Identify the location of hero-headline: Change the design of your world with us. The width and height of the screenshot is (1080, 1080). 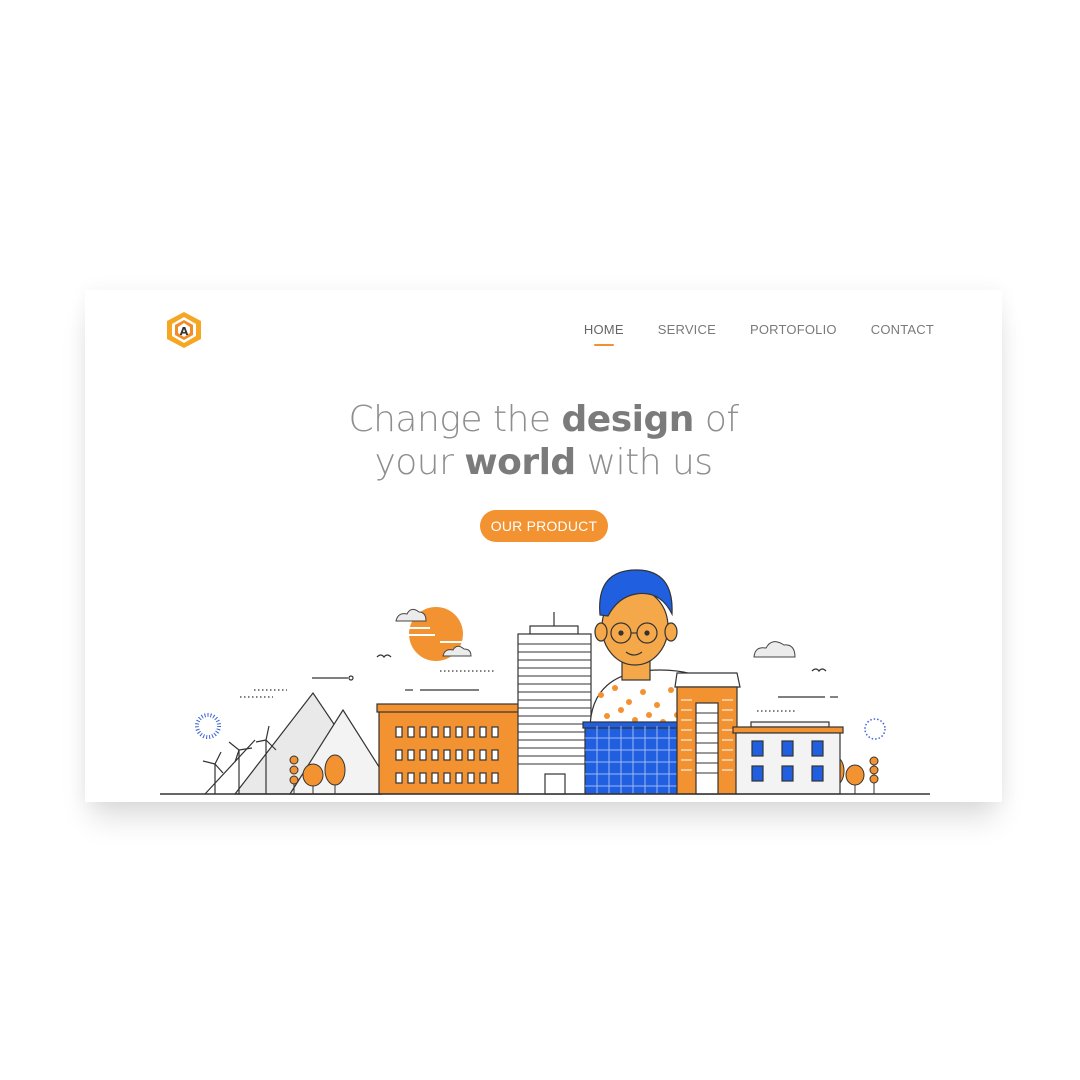
(543, 441).